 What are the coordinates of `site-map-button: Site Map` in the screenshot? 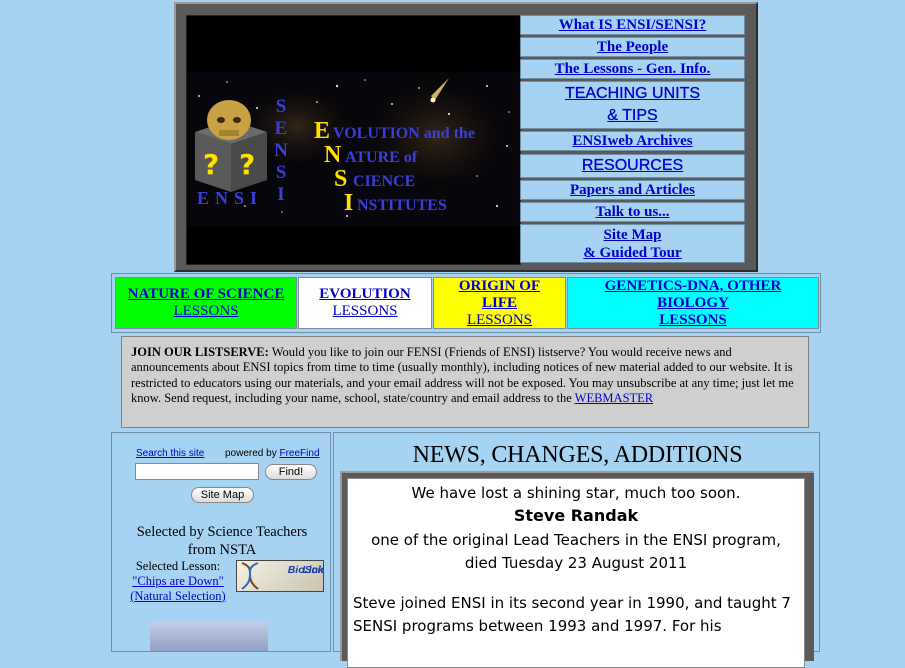 It's located at (222, 495).